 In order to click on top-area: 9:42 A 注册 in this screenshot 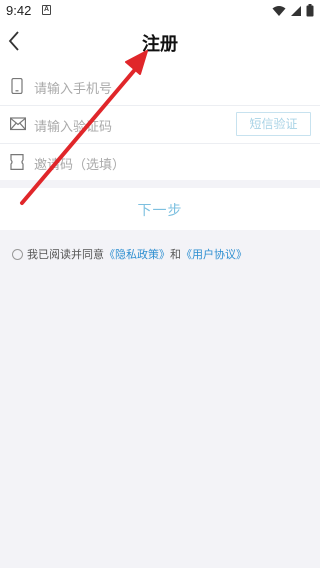, I will do `click(160, 34)`.